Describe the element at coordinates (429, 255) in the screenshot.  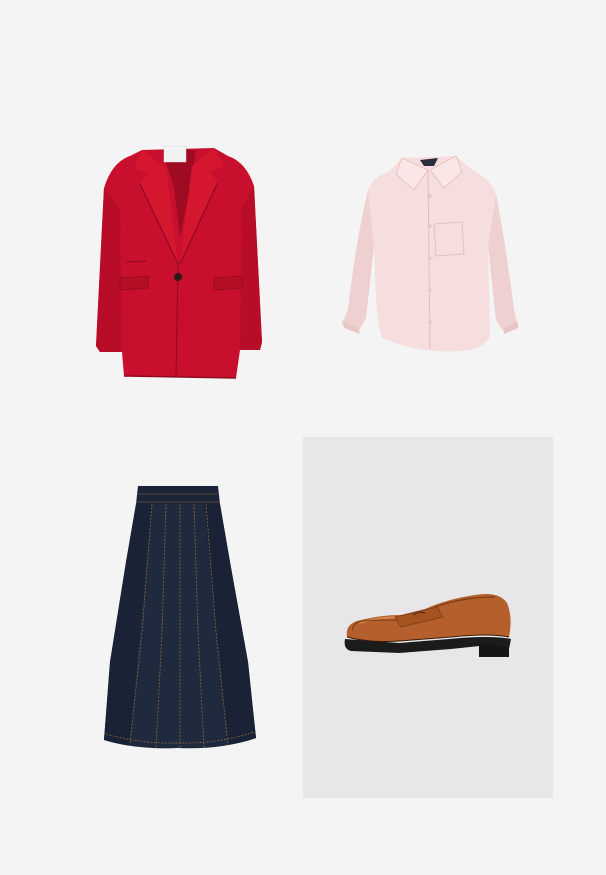
I see `pink-shirt-image` at that location.